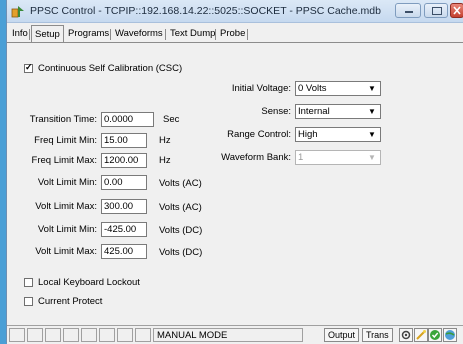 This screenshot has width=463, height=344. What do you see at coordinates (66, 251) in the screenshot?
I see `volt-limit-max-dc-label: Volt Limit Max:` at bounding box center [66, 251].